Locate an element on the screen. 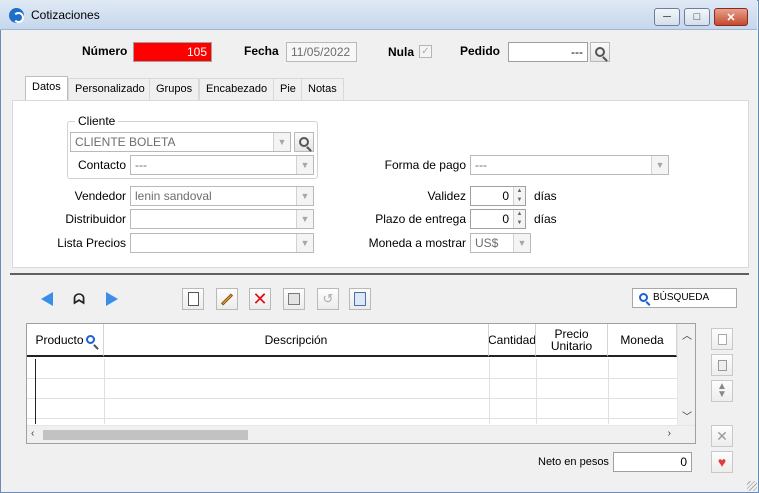 The image size is (759, 493). cliente-value: CLIENTE BOLETA is located at coordinates (125, 142).